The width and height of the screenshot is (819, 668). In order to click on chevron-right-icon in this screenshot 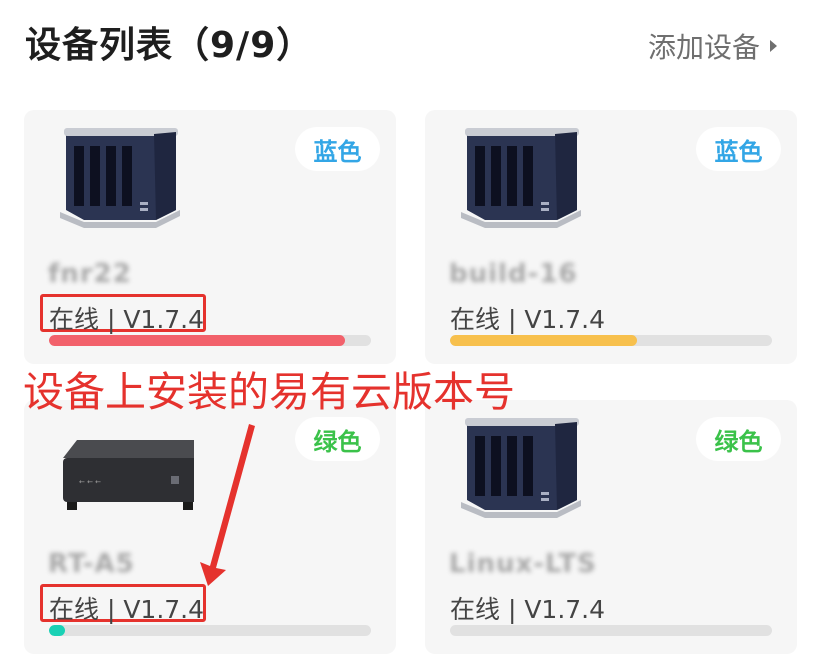, I will do `click(773, 46)`.